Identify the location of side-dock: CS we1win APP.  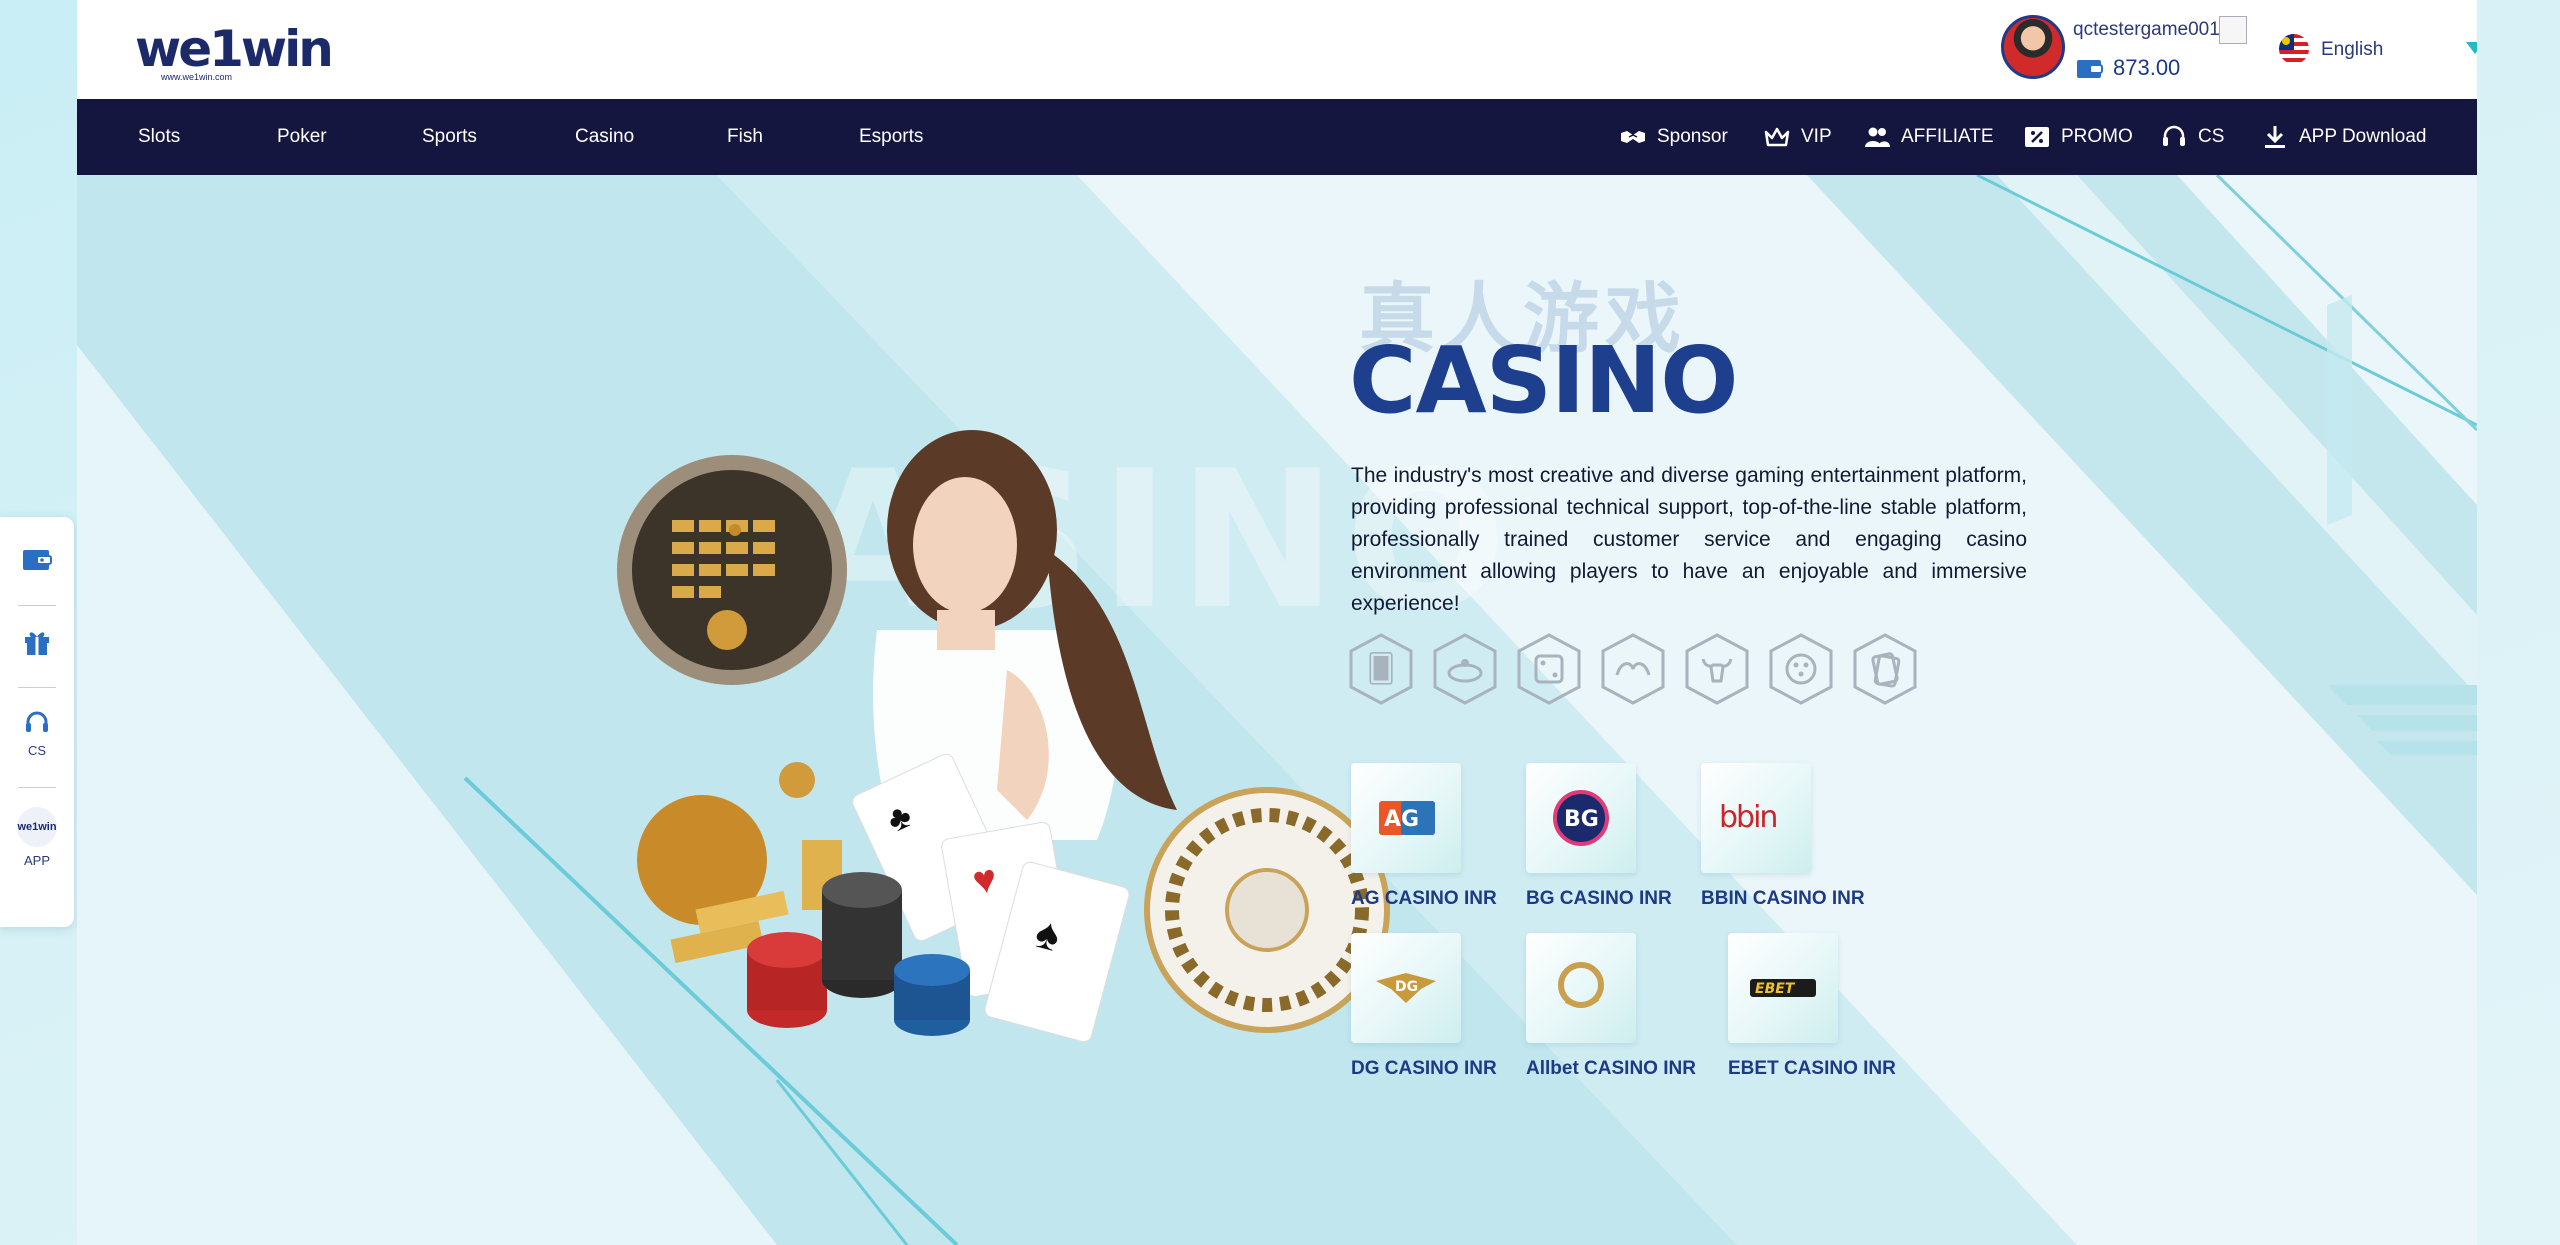
(37, 722).